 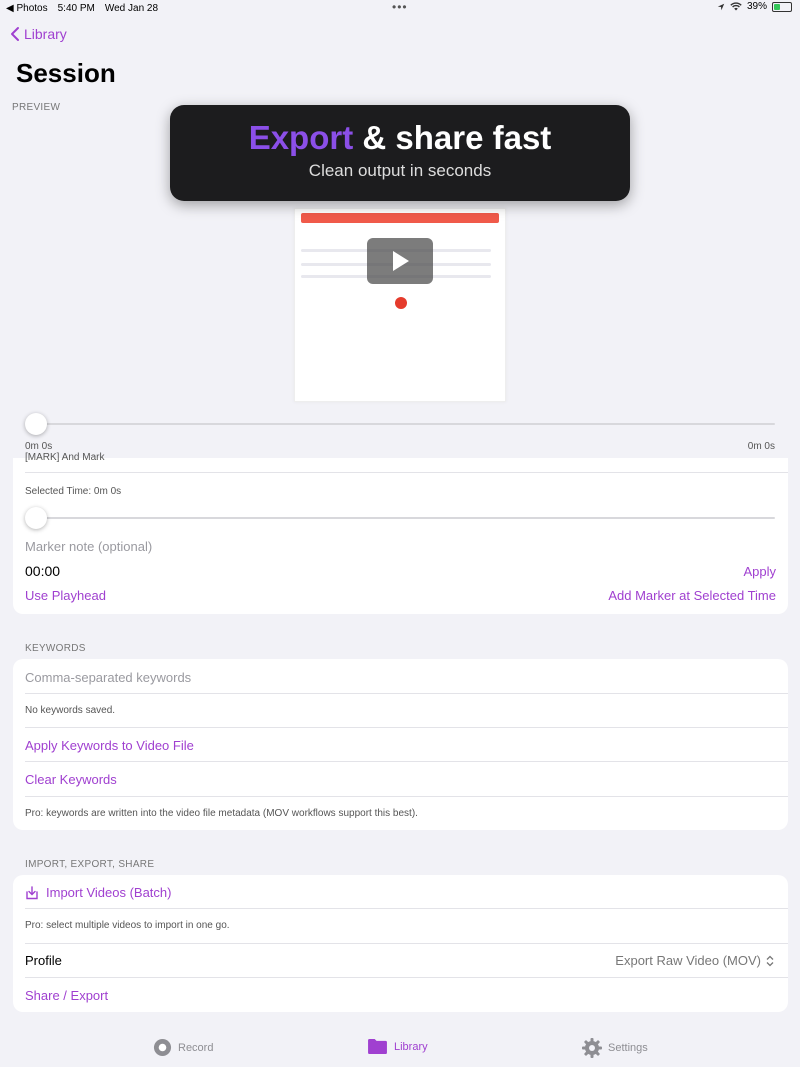 What do you see at coordinates (736, 6) in the screenshot?
I see `wifi-icon` at bounding box center [736, 6].